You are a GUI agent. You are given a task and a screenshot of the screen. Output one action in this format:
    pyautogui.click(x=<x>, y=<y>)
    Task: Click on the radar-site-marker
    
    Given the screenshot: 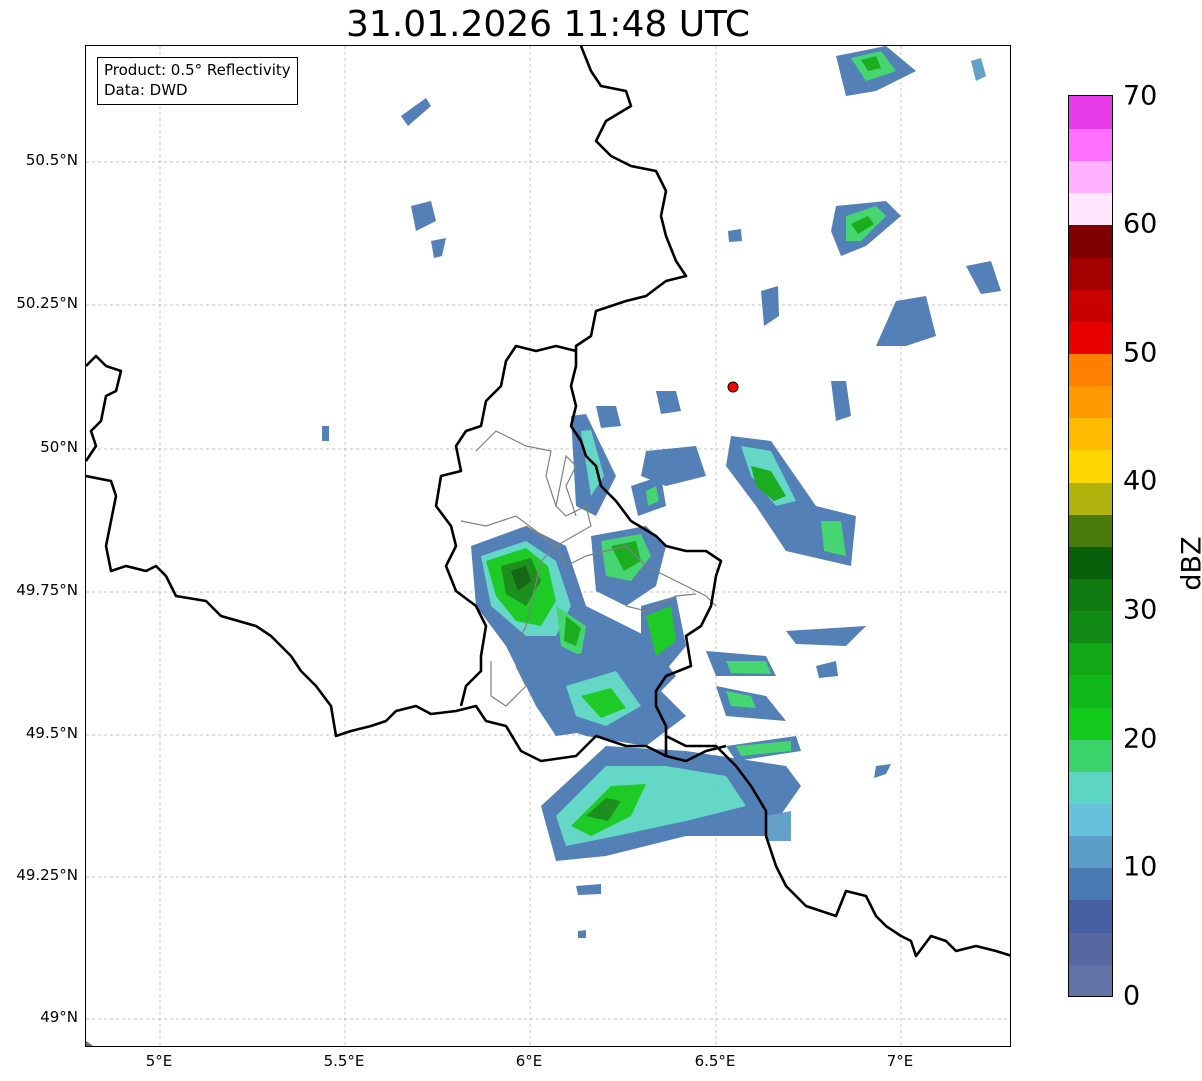 What is the action you would take?
    pyautogui.click(x=733, y=387)
    